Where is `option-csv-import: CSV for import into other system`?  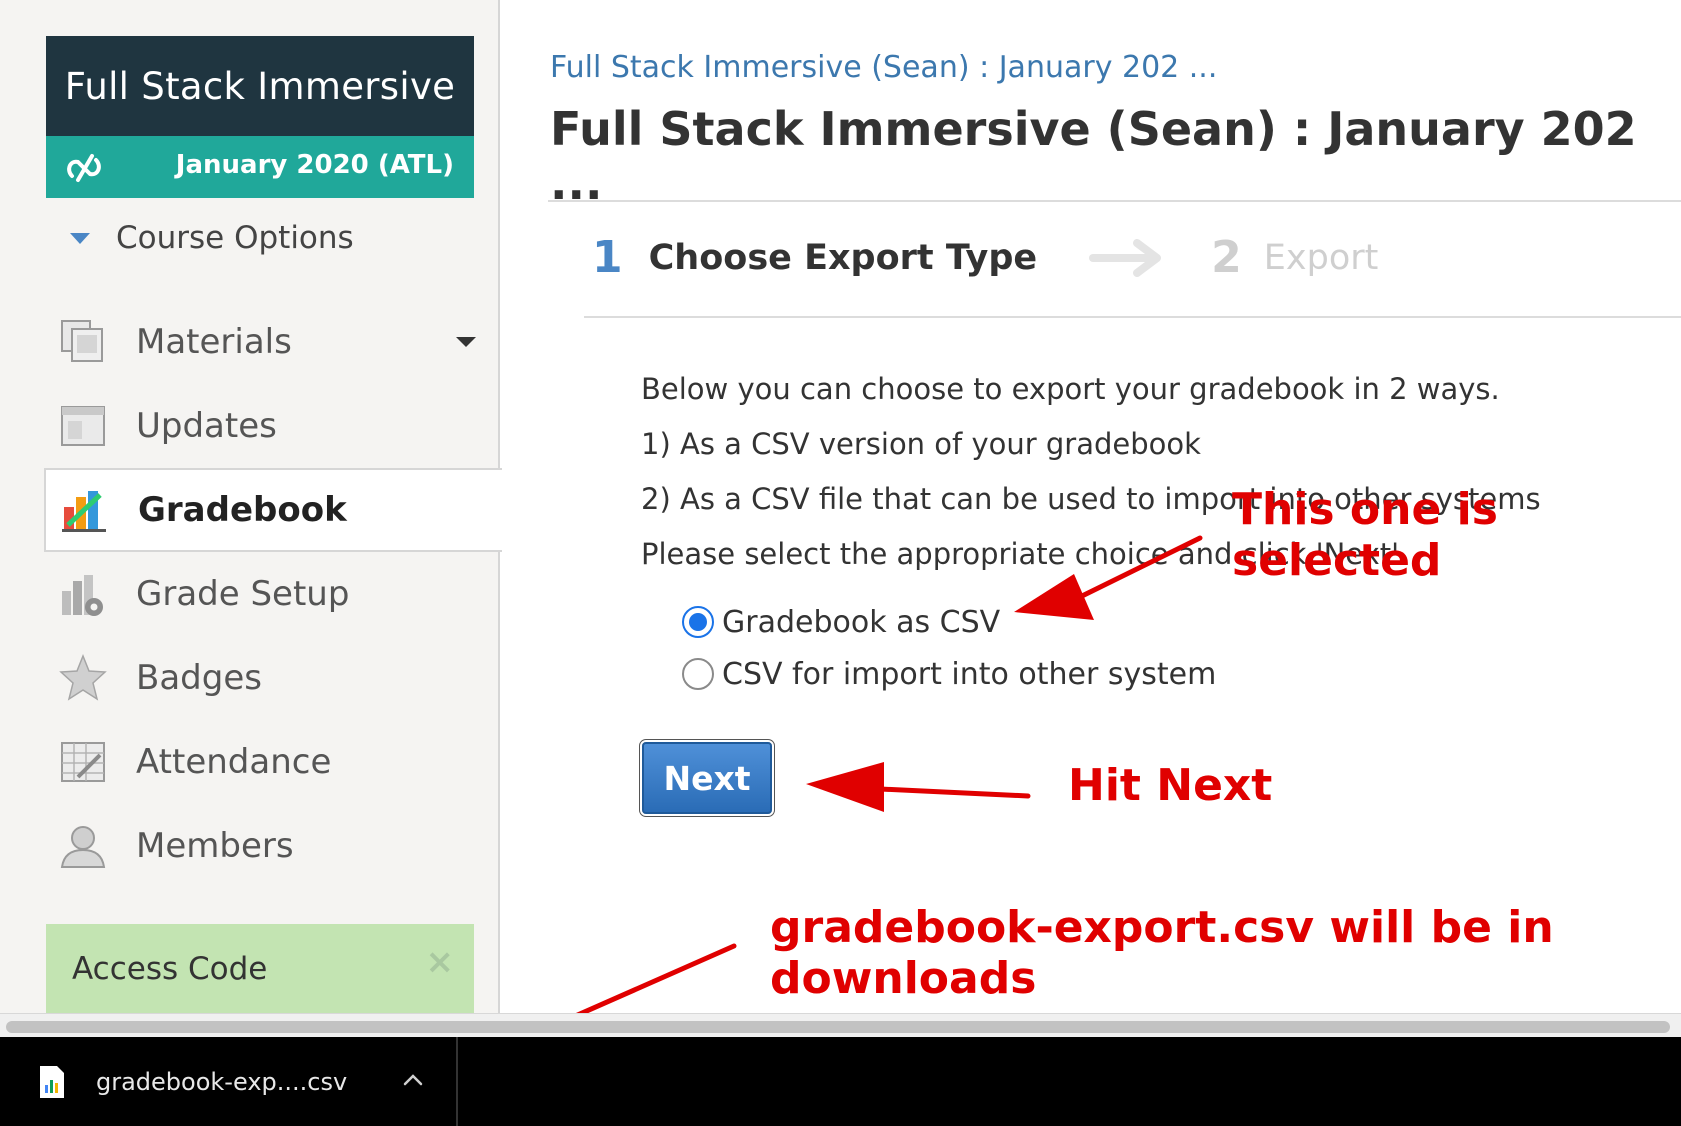
option-csv-import: CSV for import into other system is located at coordinates (949, 674).